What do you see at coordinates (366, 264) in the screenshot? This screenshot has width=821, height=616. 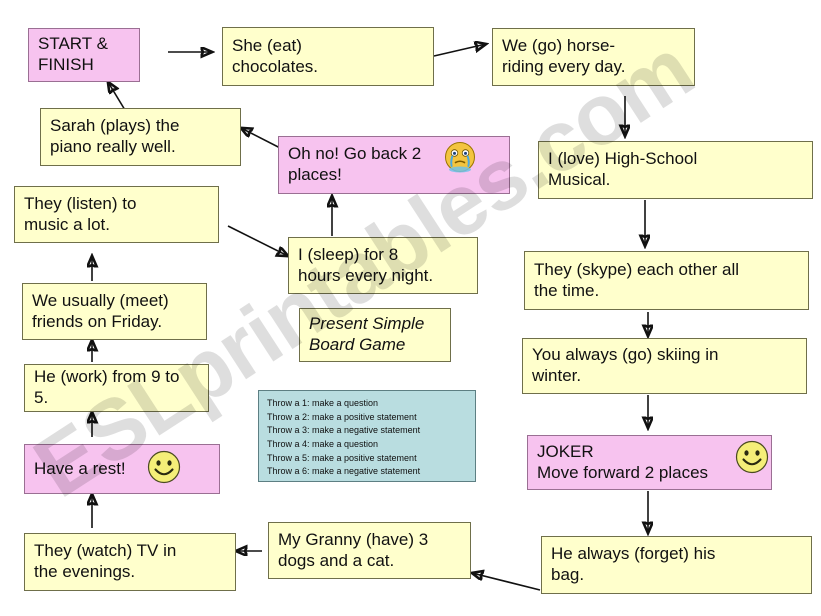 I see `cell-text: I (sleep) for 8 hours every night.` at bounding box center [366, 264].